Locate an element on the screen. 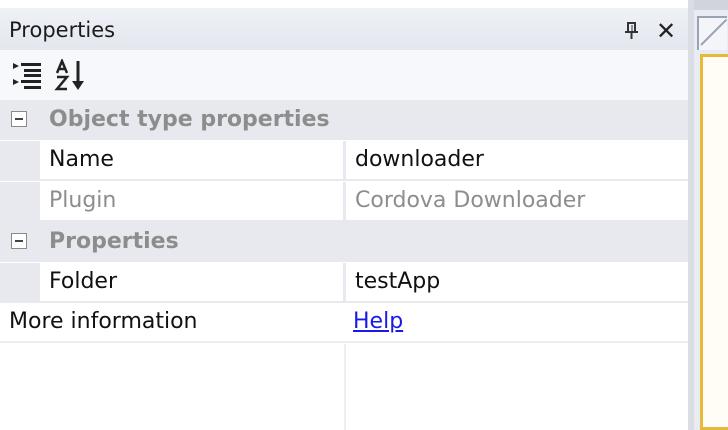  property-name-cell: Plugin is located at coordinates (191, 201).